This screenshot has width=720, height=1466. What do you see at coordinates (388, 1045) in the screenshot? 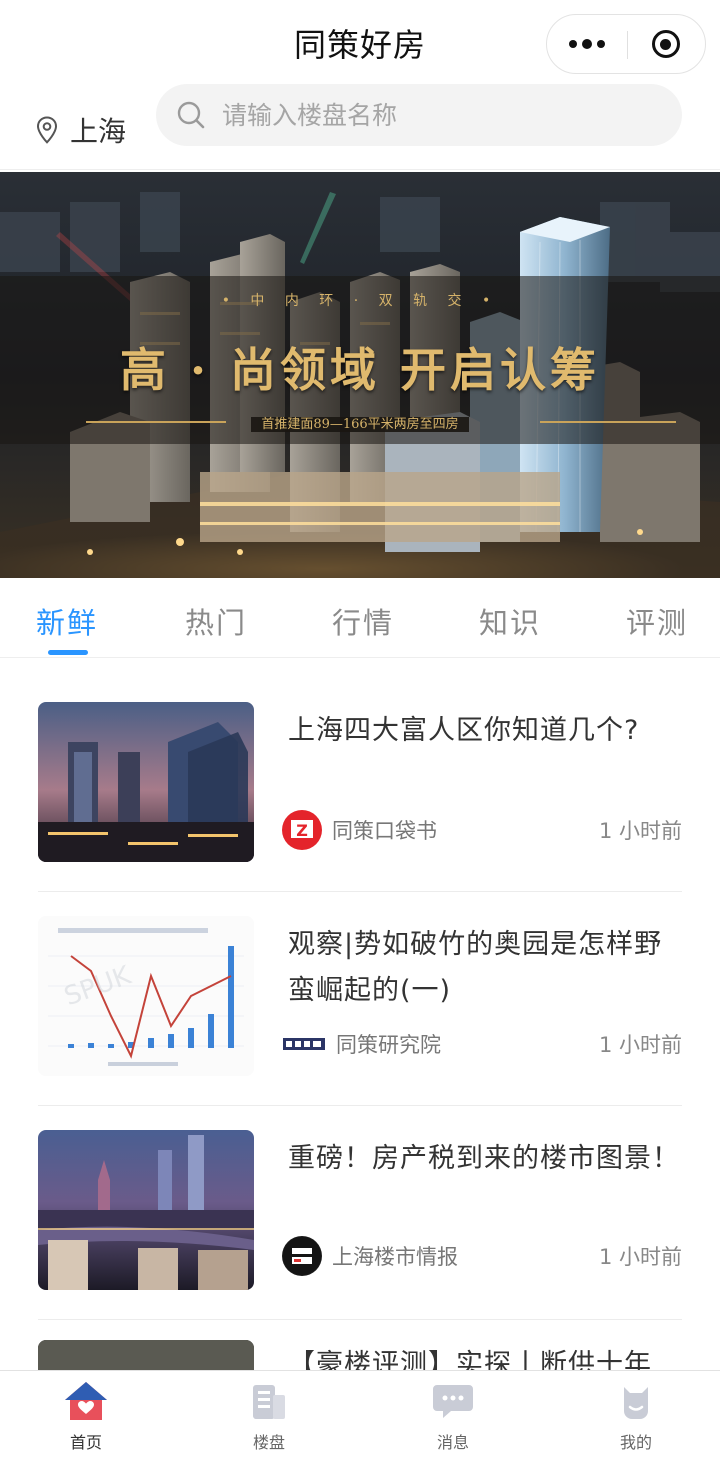
I see `article-source: 同策研究院` at bounding box center [388, 1045].